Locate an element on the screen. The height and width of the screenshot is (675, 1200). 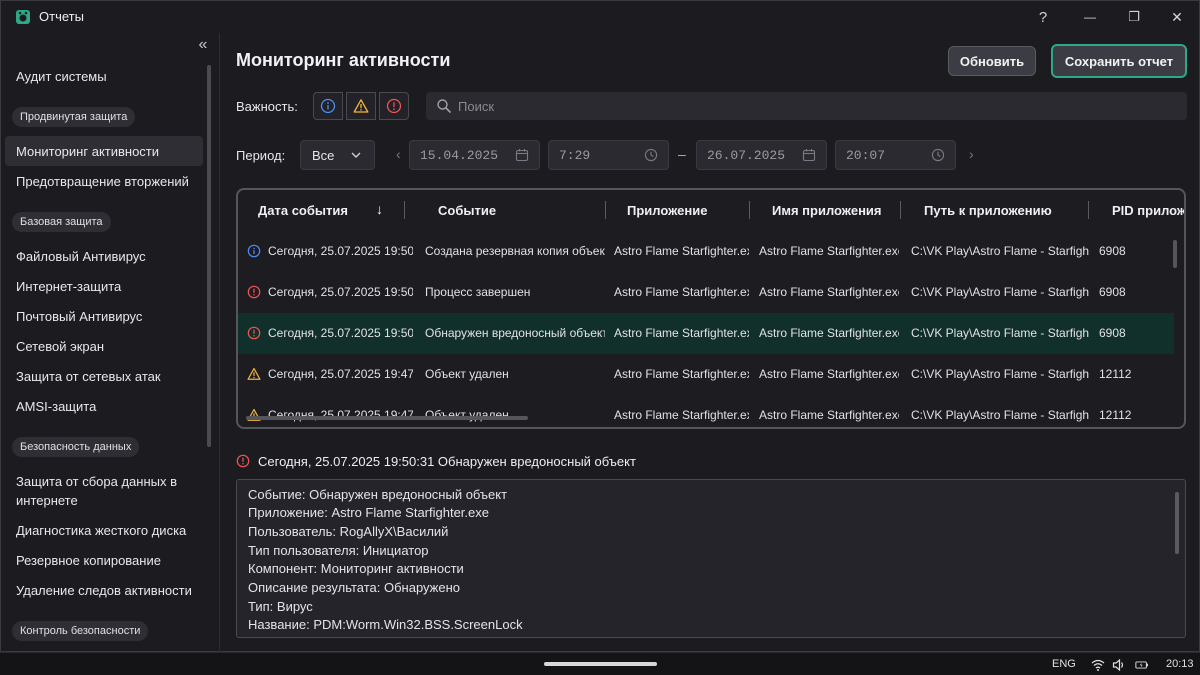
sidebar-item-privacy-cleaner: Удаление следов активности is located at coordinates (104, 590).